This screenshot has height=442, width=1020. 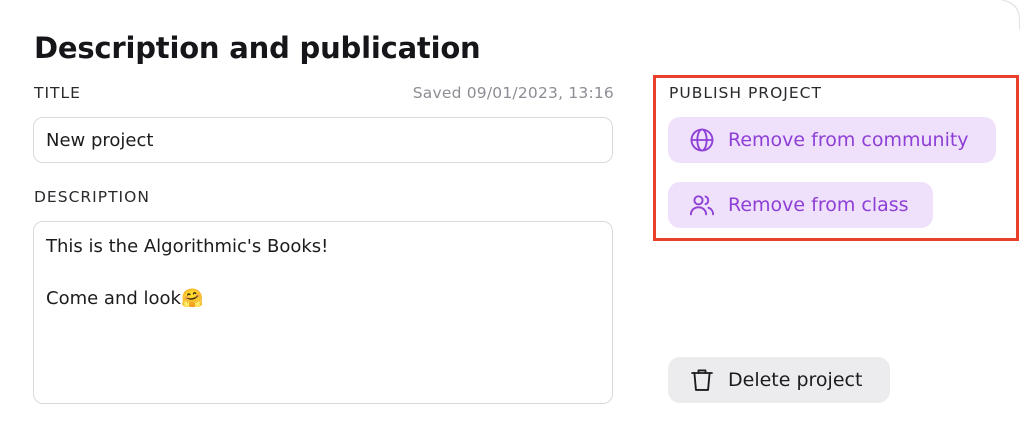 I want to click on saved-timestamp: Saved 09/01/2023, 13:16, so click(x=513, y=93).